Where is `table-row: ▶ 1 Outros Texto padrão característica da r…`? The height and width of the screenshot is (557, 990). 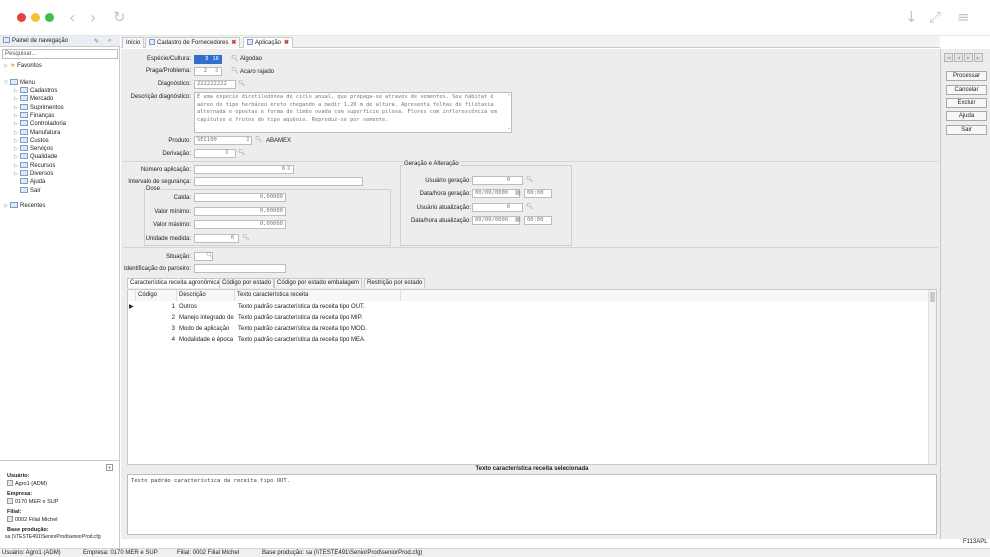 table-row: ▶ 1 Outros Texto padrão característica da r… is located at coordinates (264, 307).